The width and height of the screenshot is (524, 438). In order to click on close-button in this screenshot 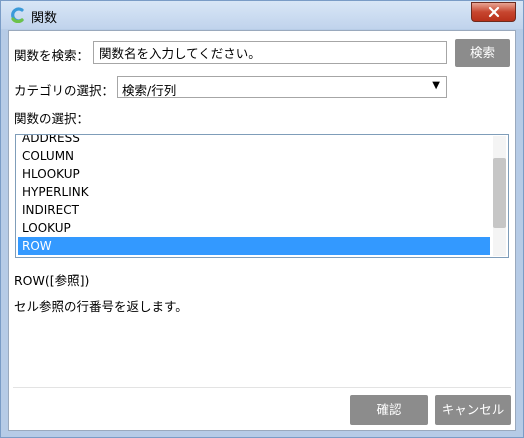, I will do `click(493, 12)`.